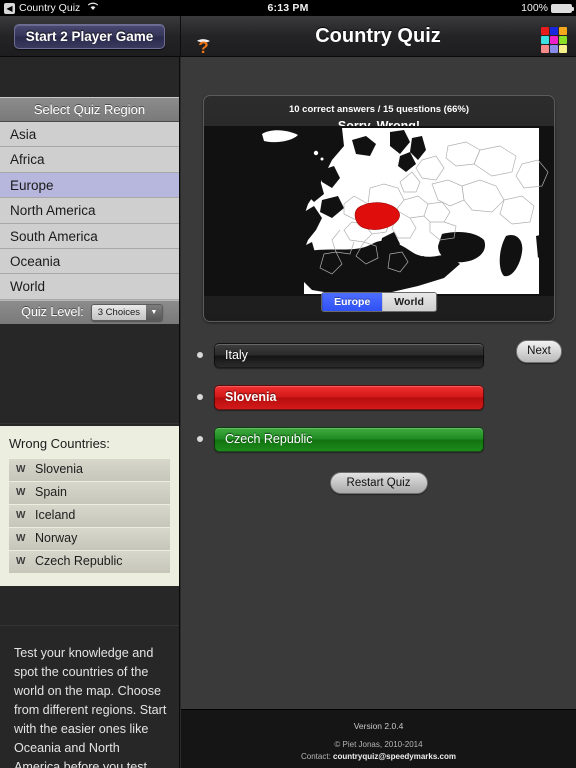 This screenshot has width=576, height=768. I want to click on map-scope-segmented-control: Europe World, so click(379, 302).